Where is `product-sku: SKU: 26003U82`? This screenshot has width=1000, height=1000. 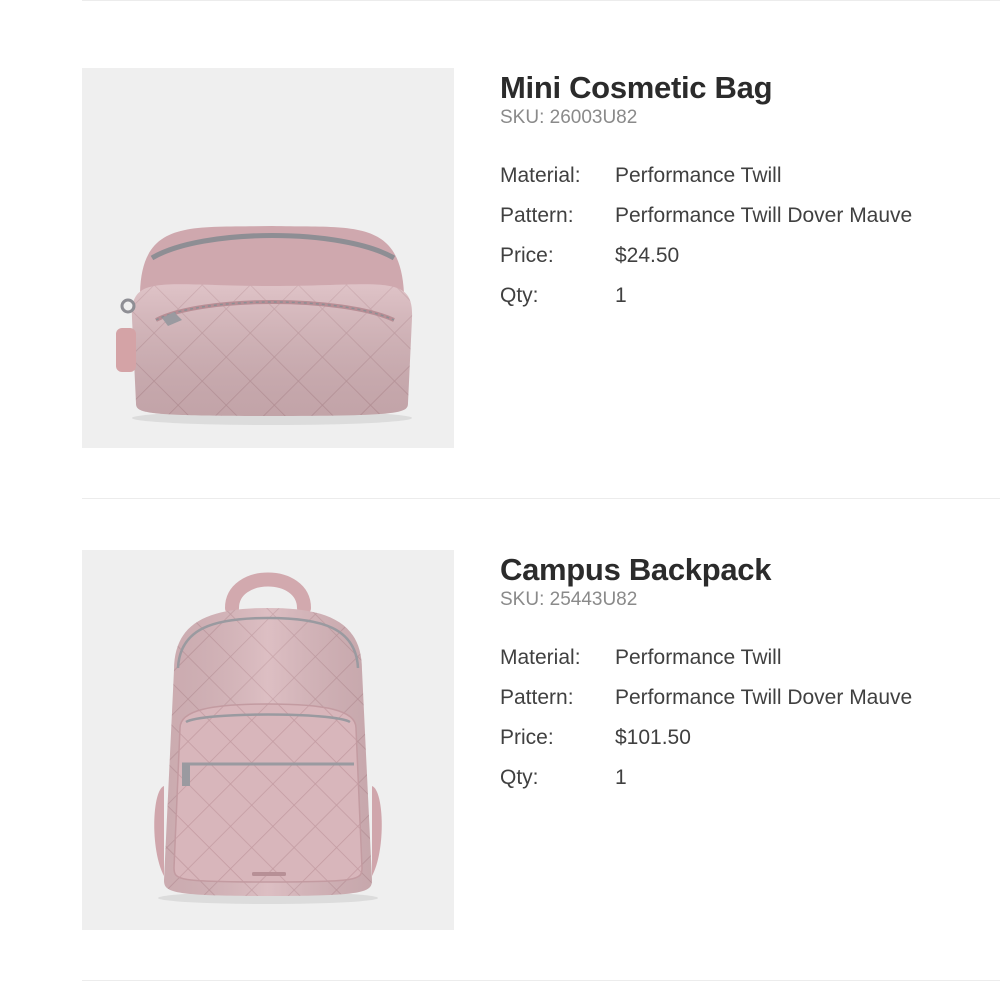 product-sku: SKU: 26003U82 is located at coordinates (569, 117).